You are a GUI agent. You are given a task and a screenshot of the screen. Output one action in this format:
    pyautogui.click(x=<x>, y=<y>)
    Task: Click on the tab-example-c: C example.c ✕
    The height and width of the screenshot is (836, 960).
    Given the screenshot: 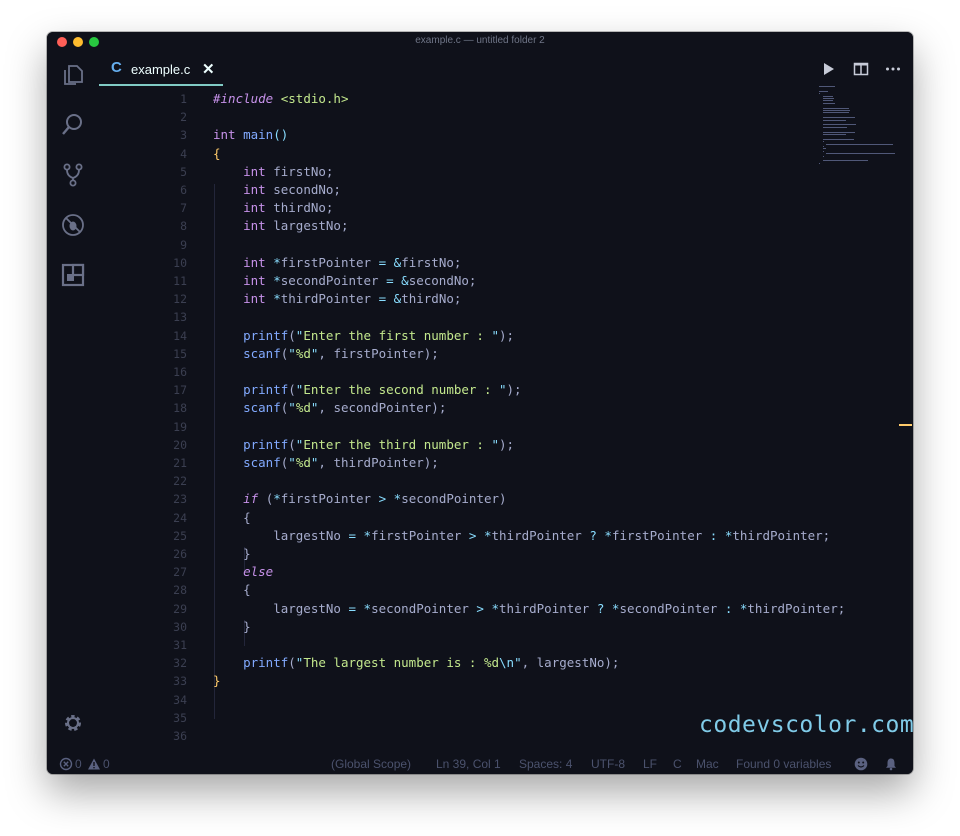 What is the action you would take?
    pyautogui.click(x=161, y=69)
    